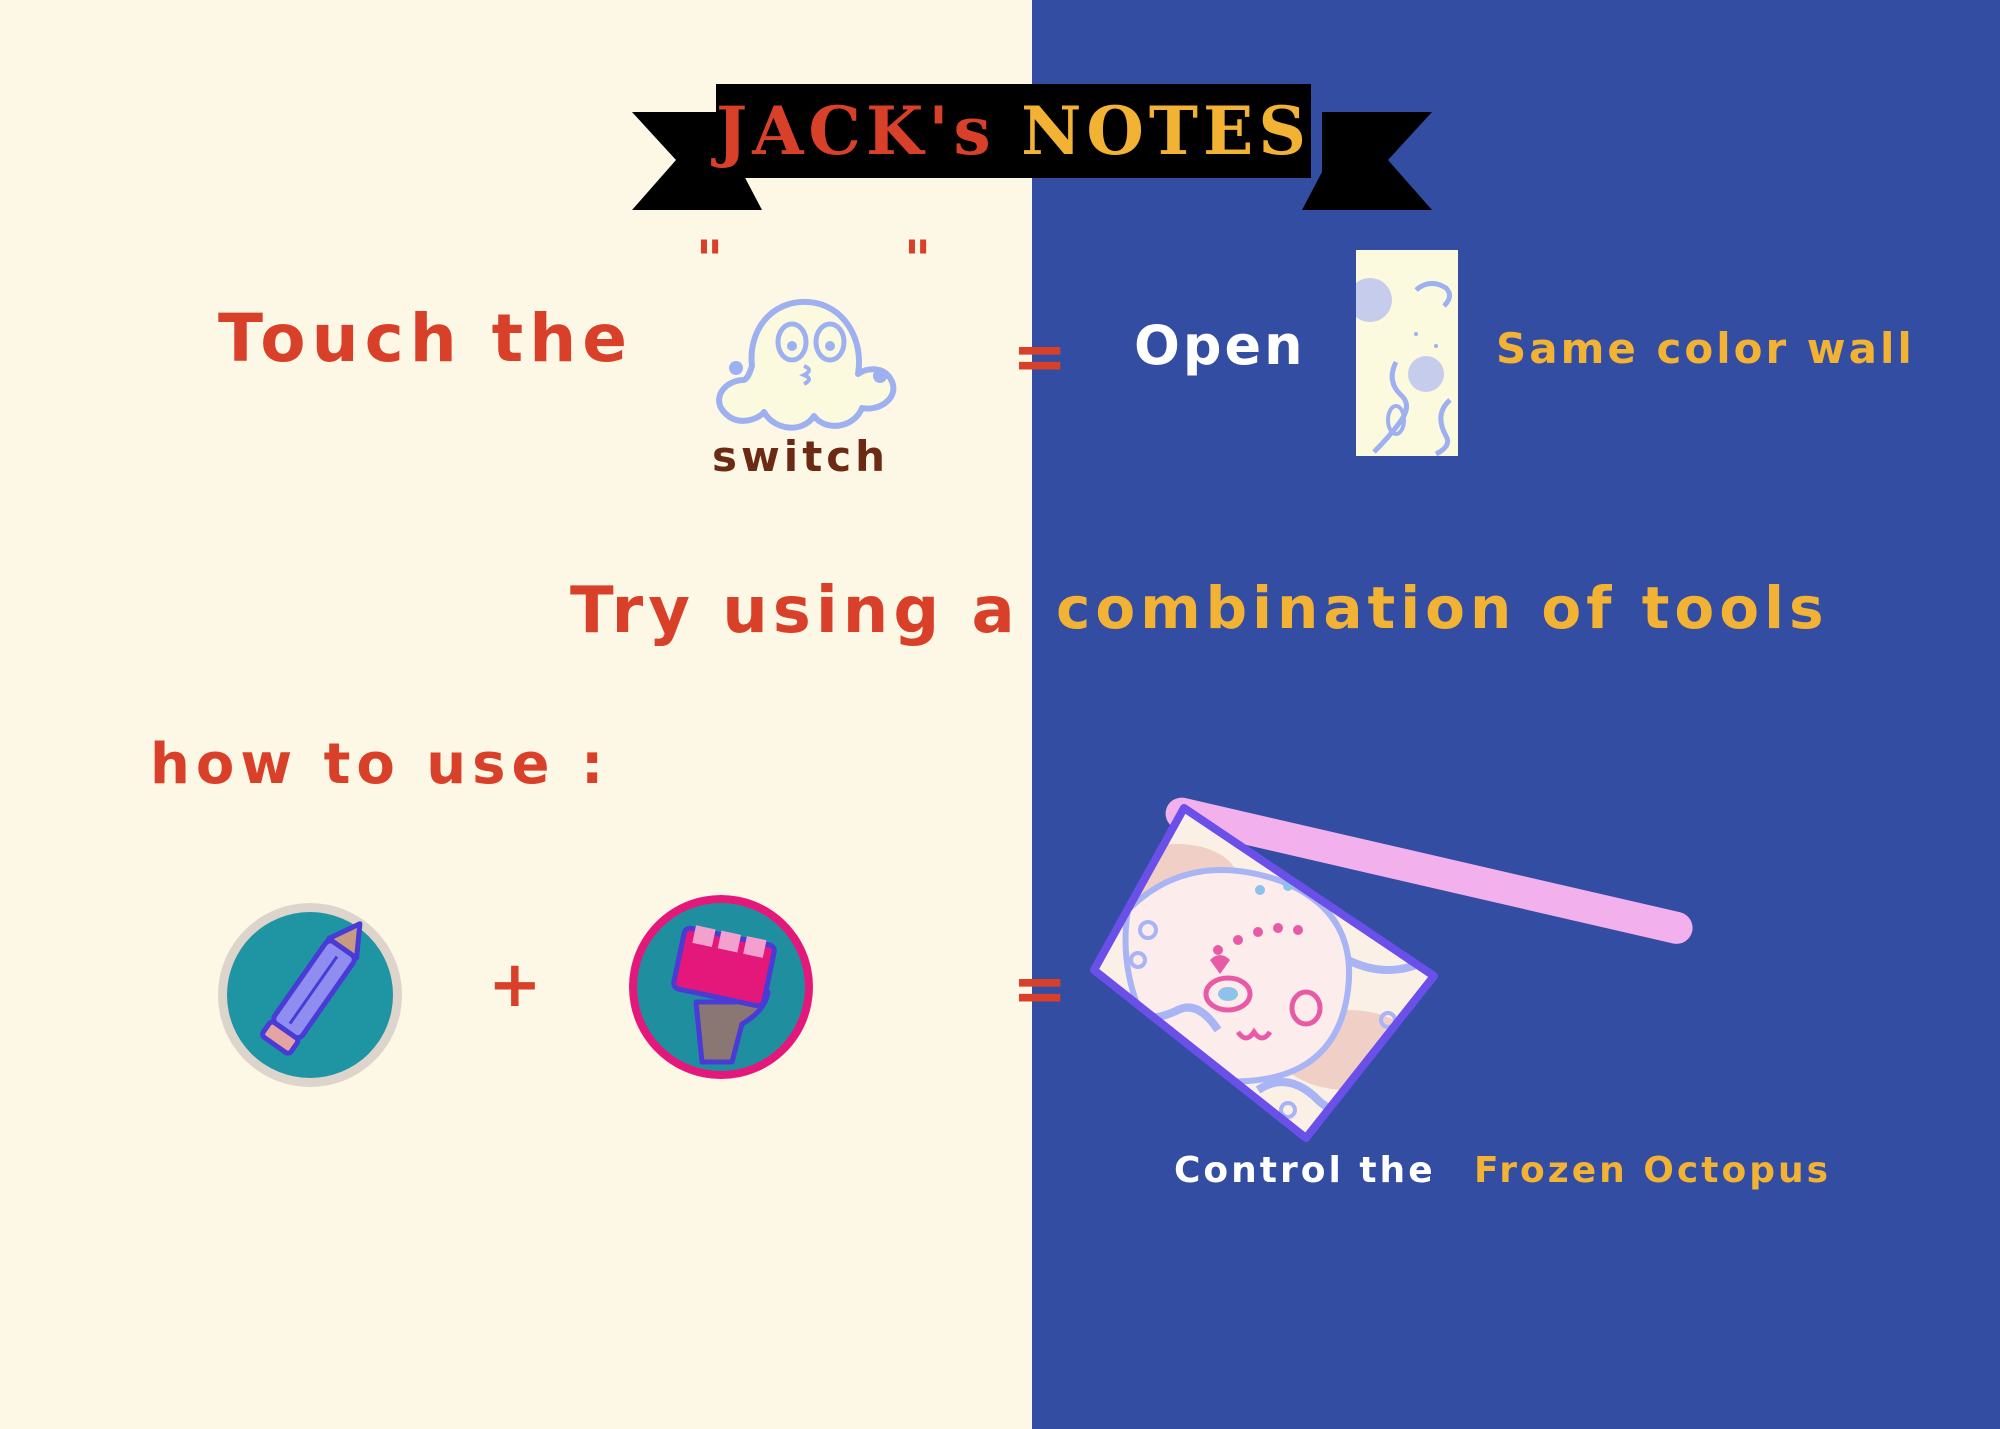 This screenshot has width=2000, height=1429. I want to click on touch-text: Touch the, so click(425, 338).